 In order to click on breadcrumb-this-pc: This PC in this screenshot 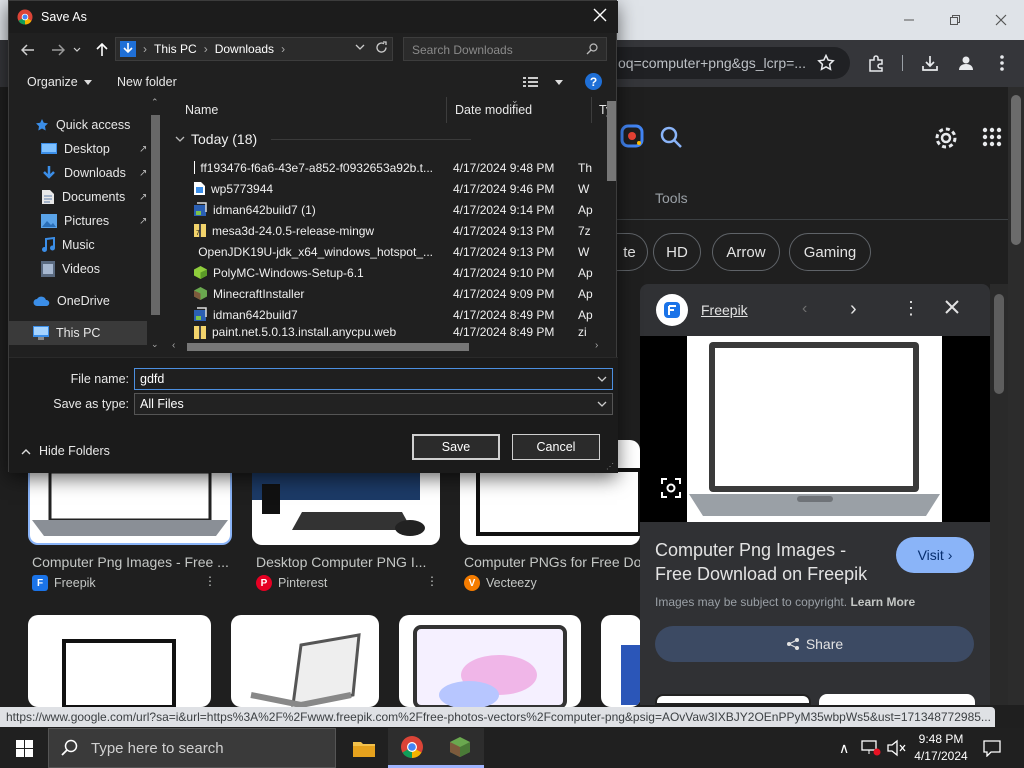, I will do `click(175, 49)`.